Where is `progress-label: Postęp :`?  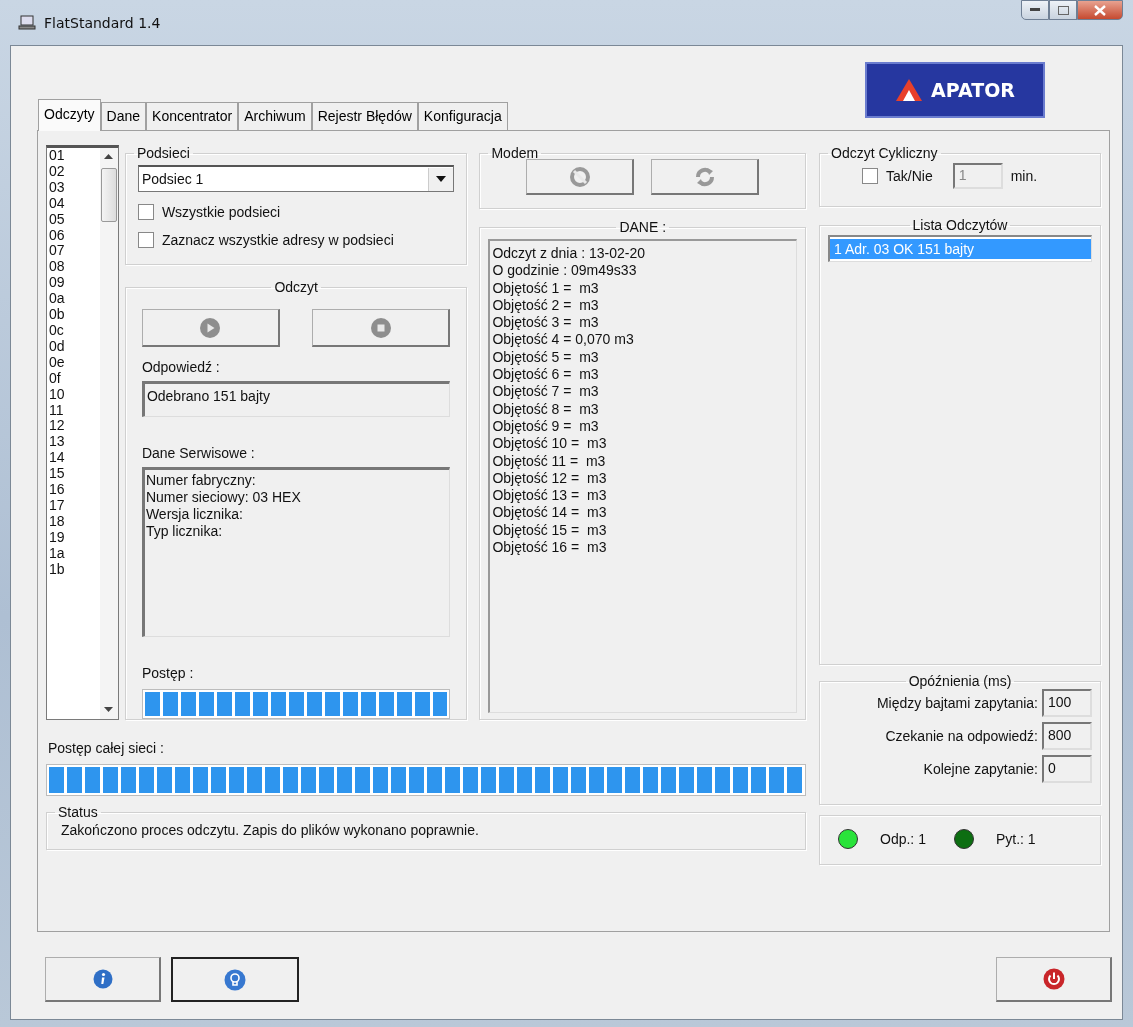 progress-label: Postęp : is located at coordinates (168, 673).